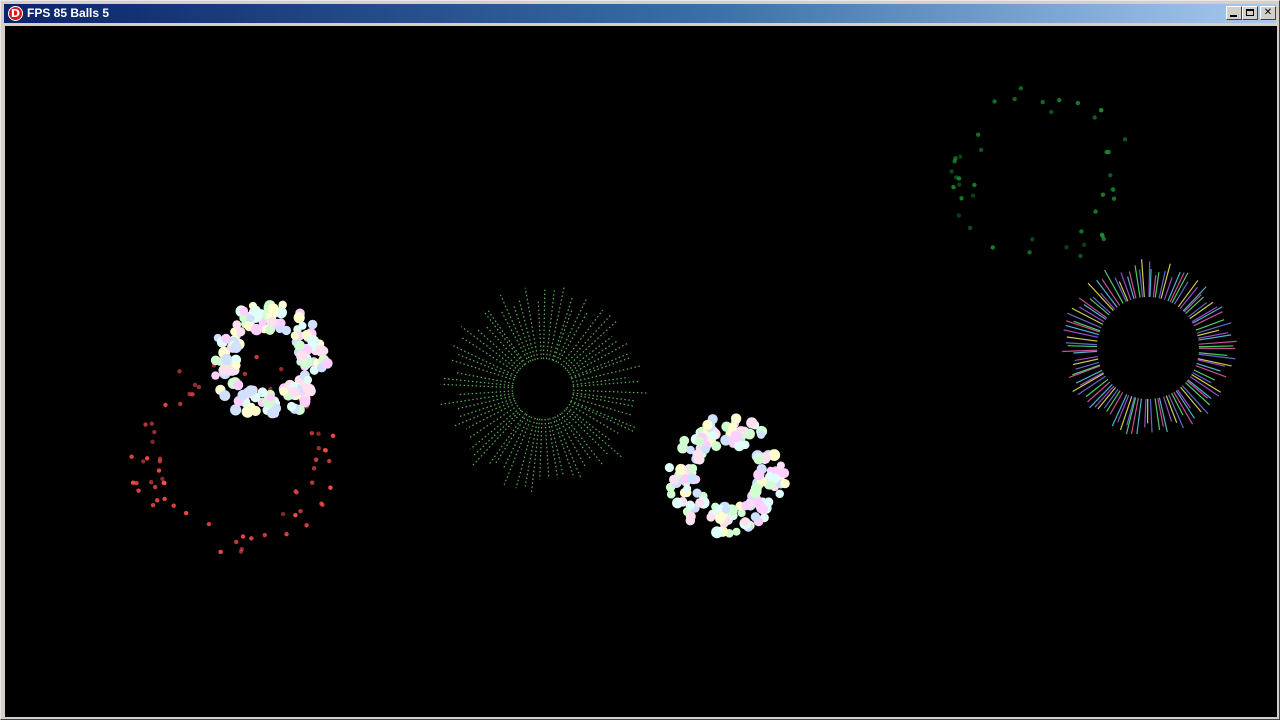  I want to click on maximize-button, so click(1250, 13).